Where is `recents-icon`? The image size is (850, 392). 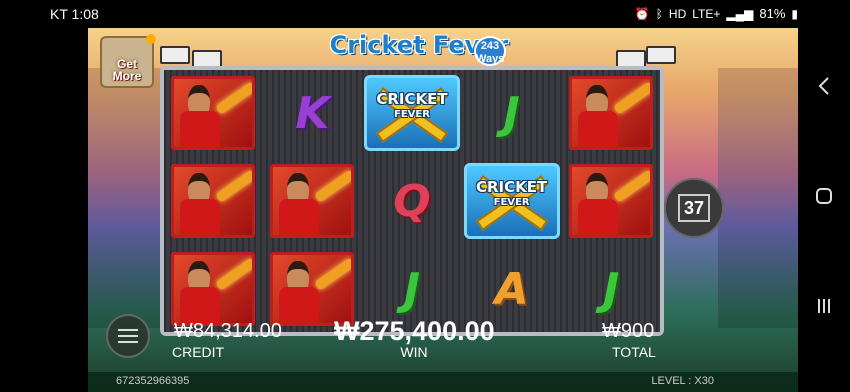 recents-icon is located at coordinates (824, 306).